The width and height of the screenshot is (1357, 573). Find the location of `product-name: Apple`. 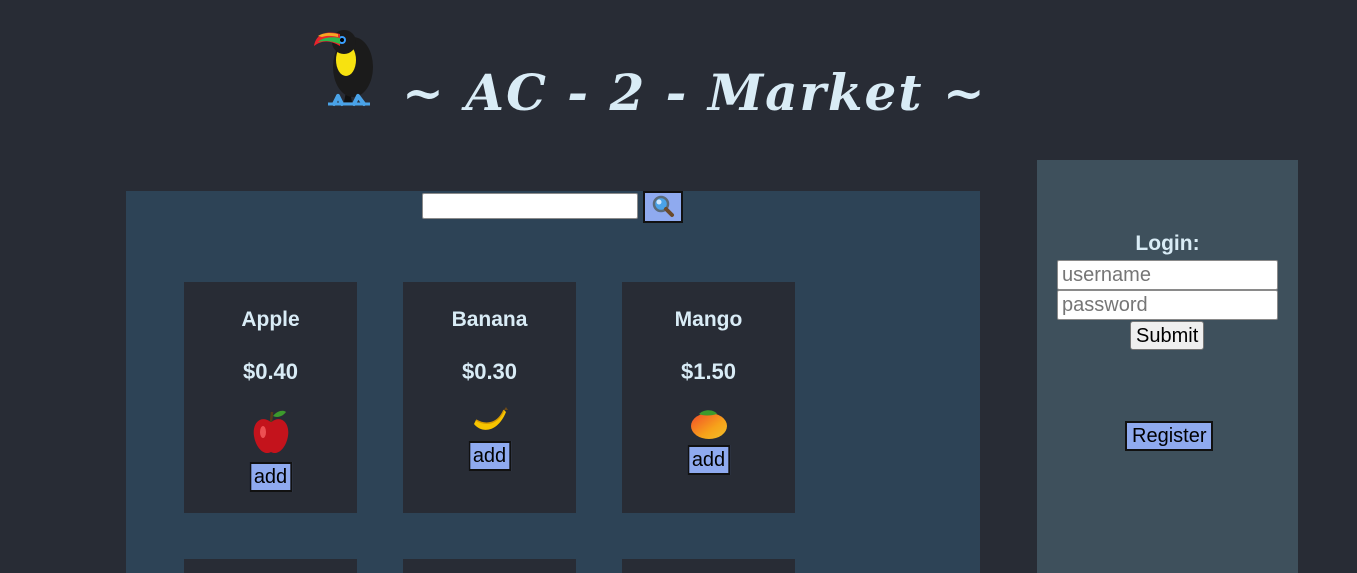

product-name: Apple is located at coordinates (270, 319).